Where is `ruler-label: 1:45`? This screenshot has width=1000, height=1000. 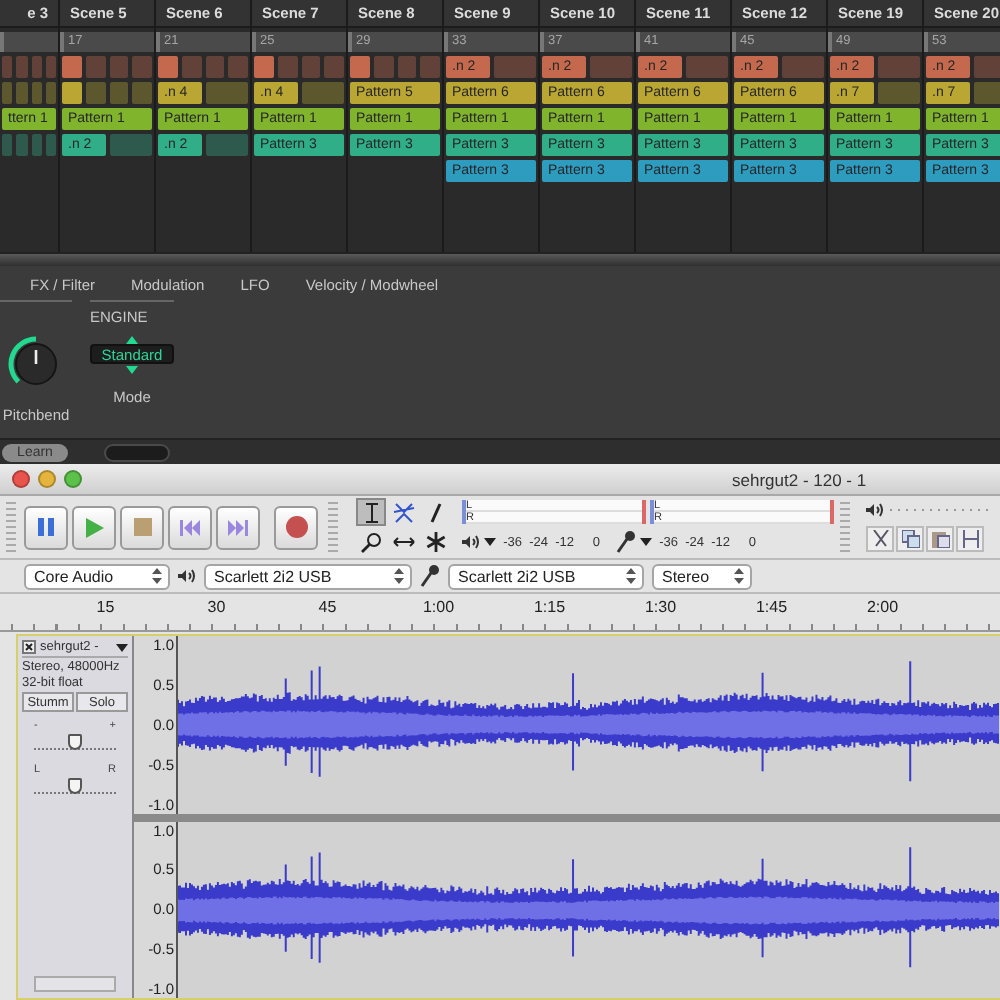 ruler-label: 1:45 is located at coordinates (771, 608).